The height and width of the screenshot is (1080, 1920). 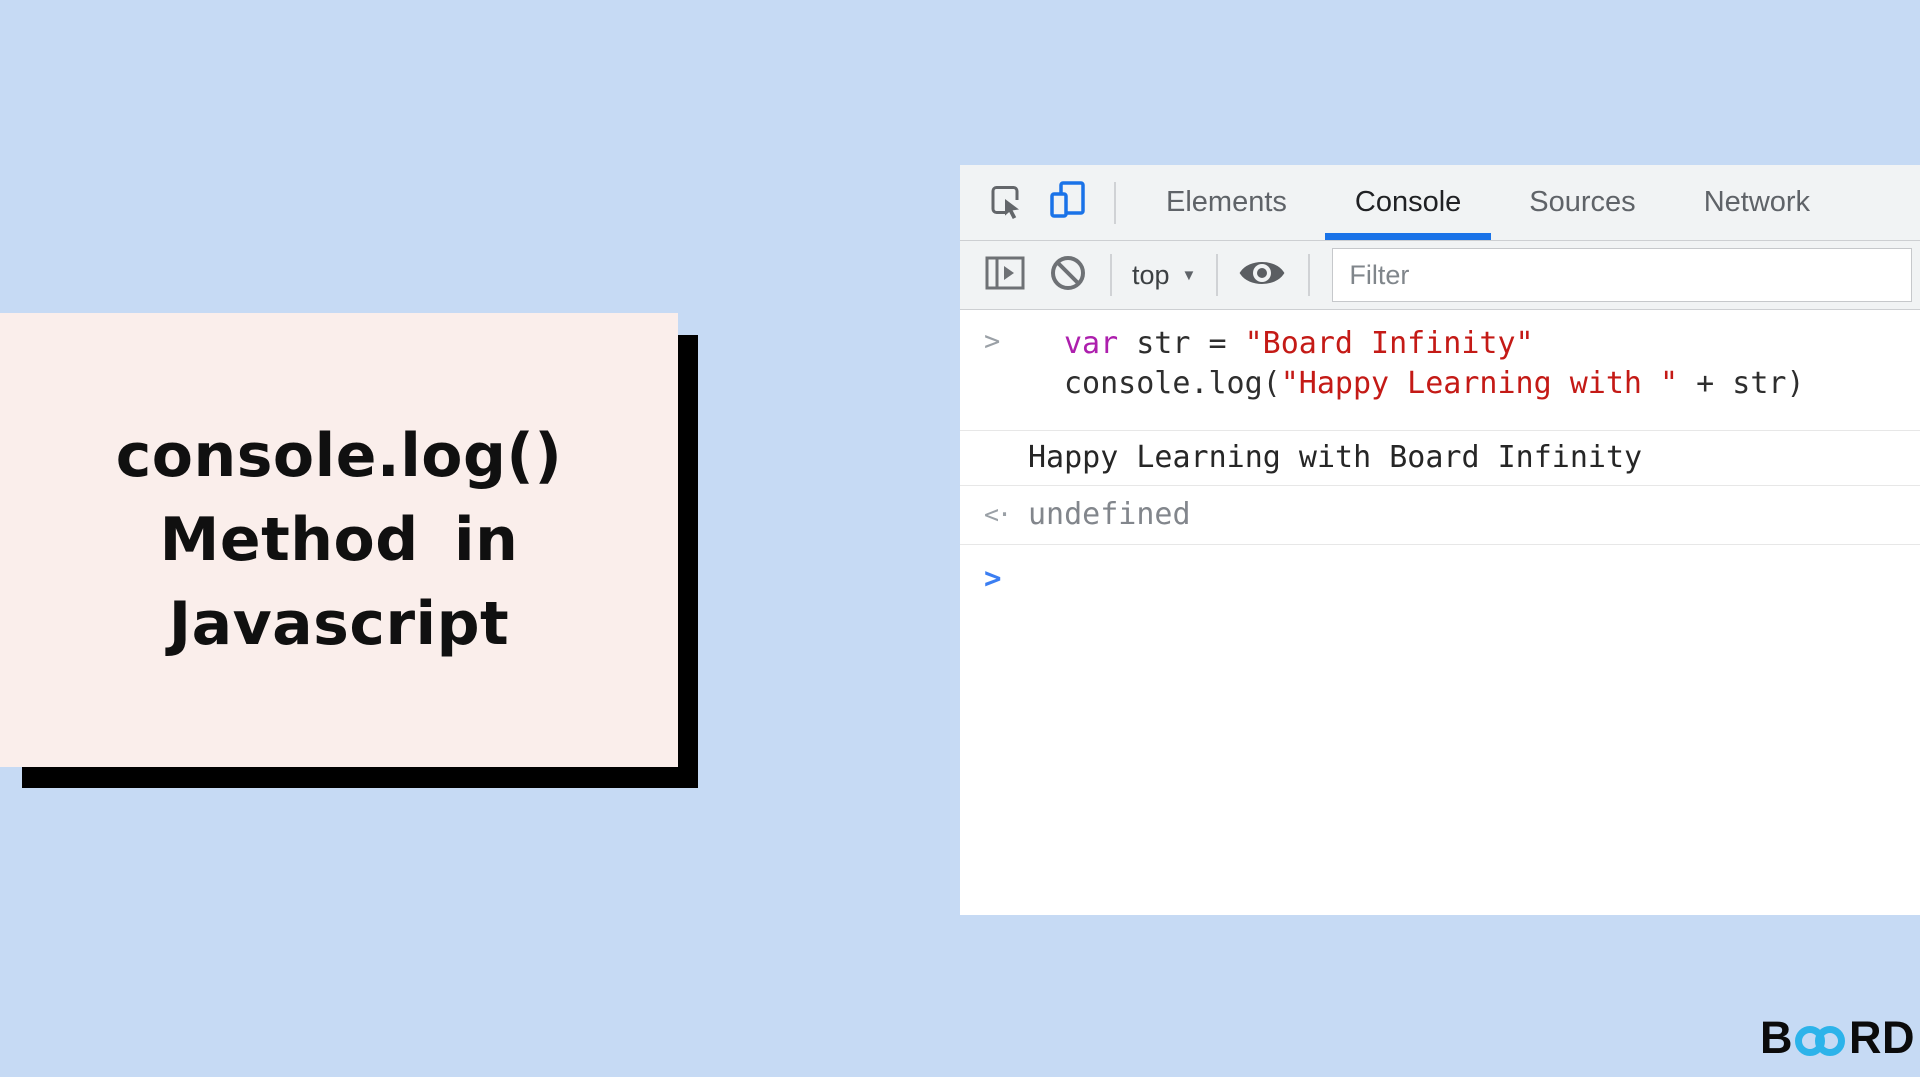 I want to click on log-message: Happy Learning with Board Infinity, so click(x=1335, y=457).